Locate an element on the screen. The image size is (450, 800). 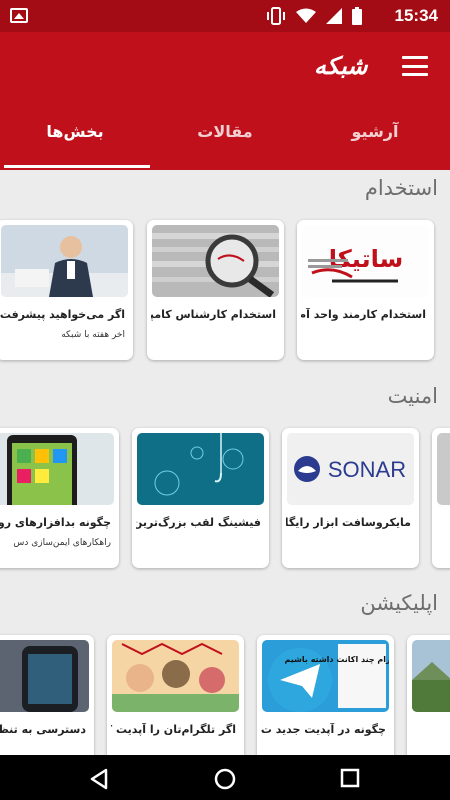
card-thumbnail: SONAR is located at coordinates (350, 469).